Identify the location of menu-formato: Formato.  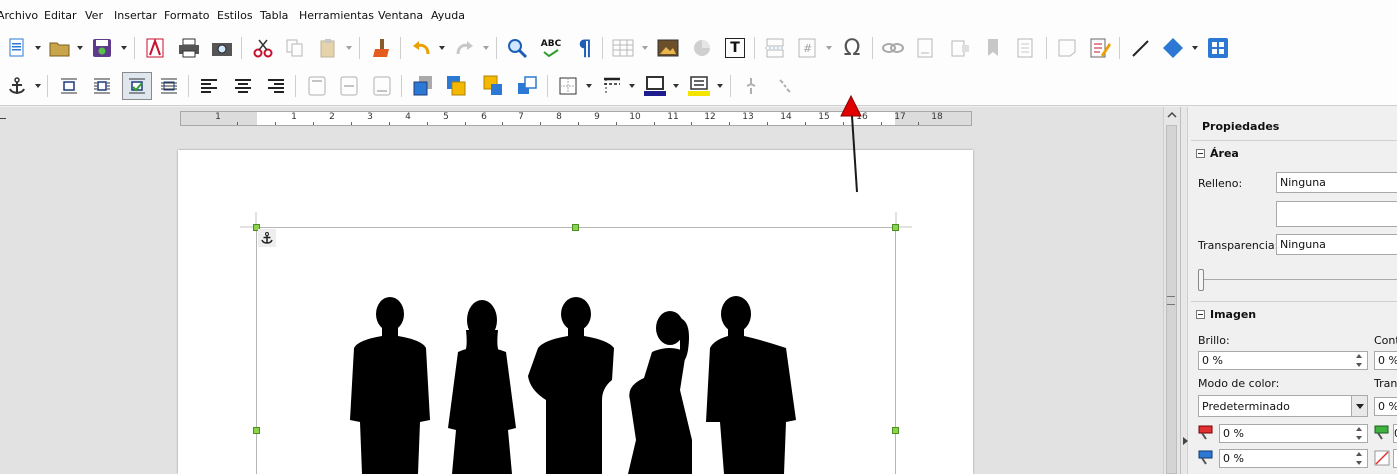
(187, 15).